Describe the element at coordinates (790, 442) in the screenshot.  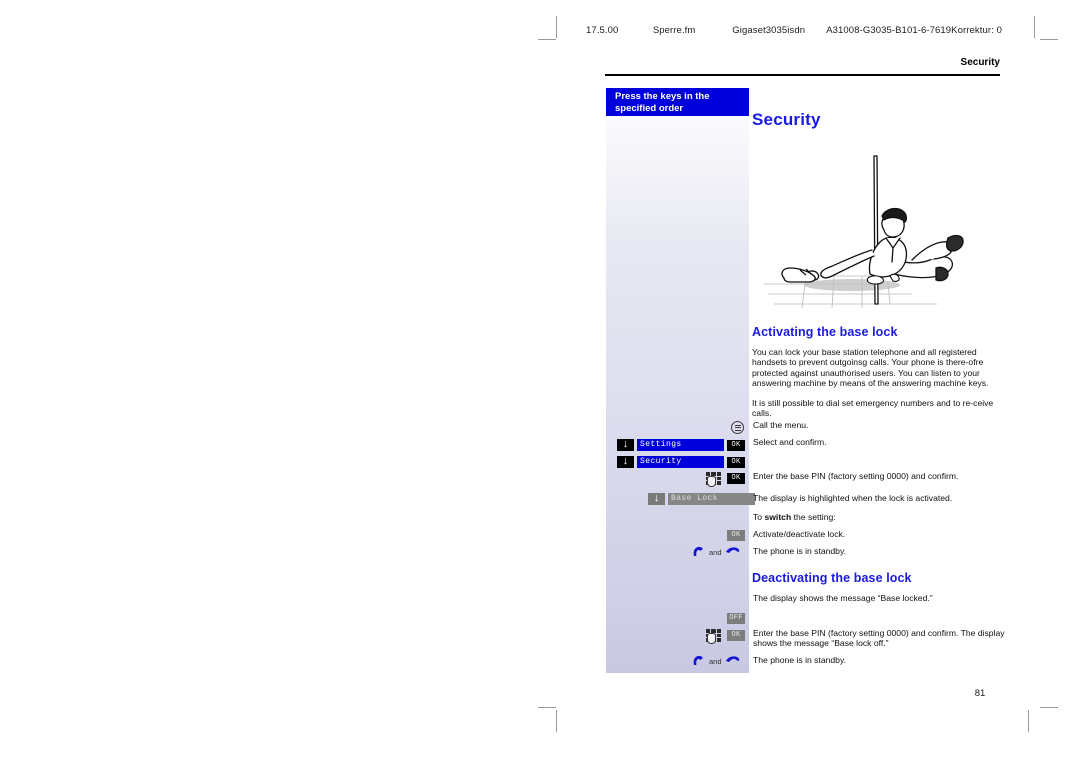
I see `step-text-select-confirm: Select and confirm.` at that location.